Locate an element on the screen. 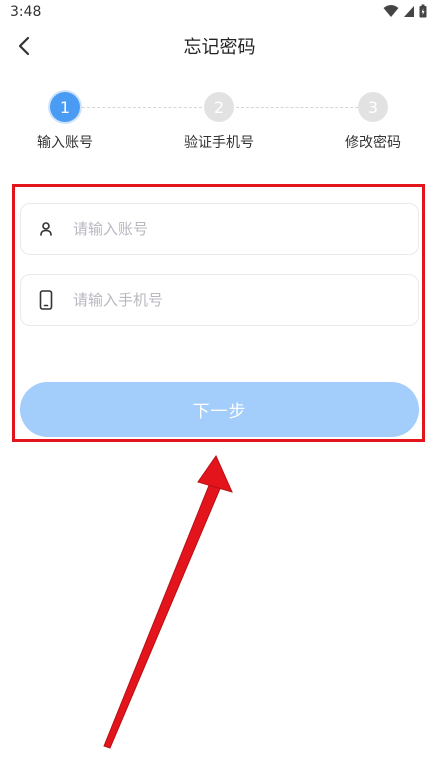  page-title: 忘记密码 is located at coordinates (219, 47).